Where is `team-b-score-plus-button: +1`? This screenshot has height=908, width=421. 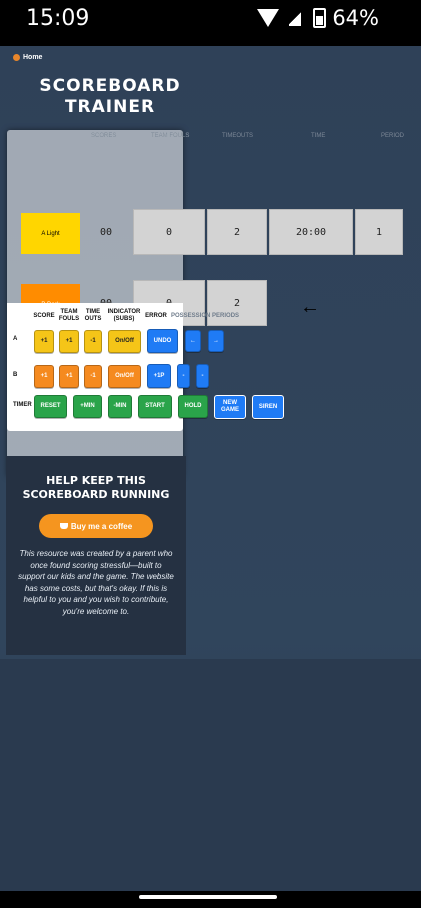
team-b-score-plus-button: +1 is located at coordinates (44, 376).